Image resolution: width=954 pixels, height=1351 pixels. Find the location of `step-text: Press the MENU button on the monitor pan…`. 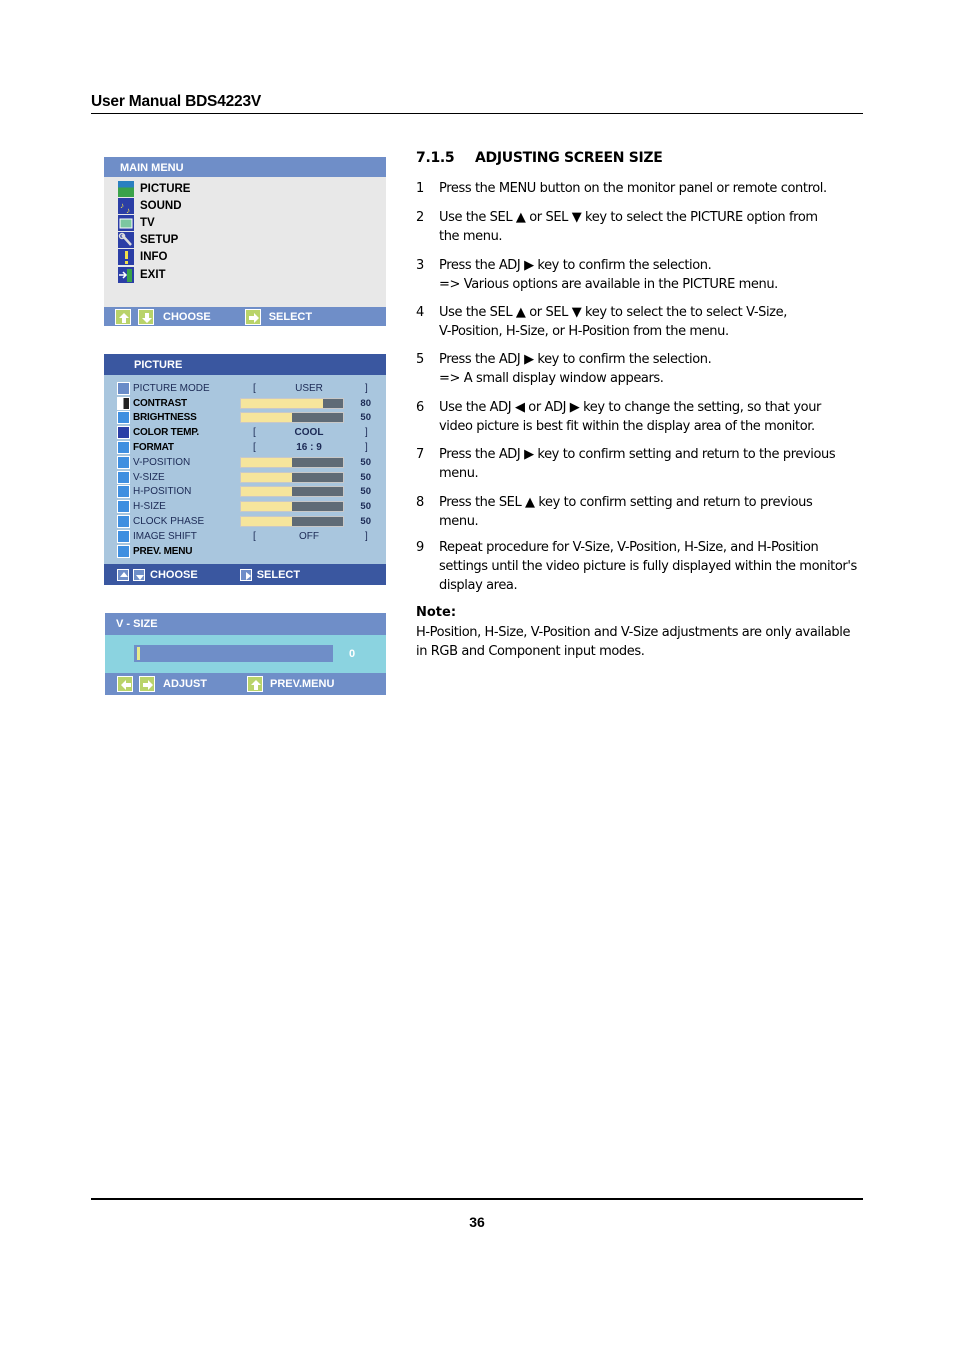

step-text: Press the MENU button on the monitor pan… is located at coordinates (654, 189).